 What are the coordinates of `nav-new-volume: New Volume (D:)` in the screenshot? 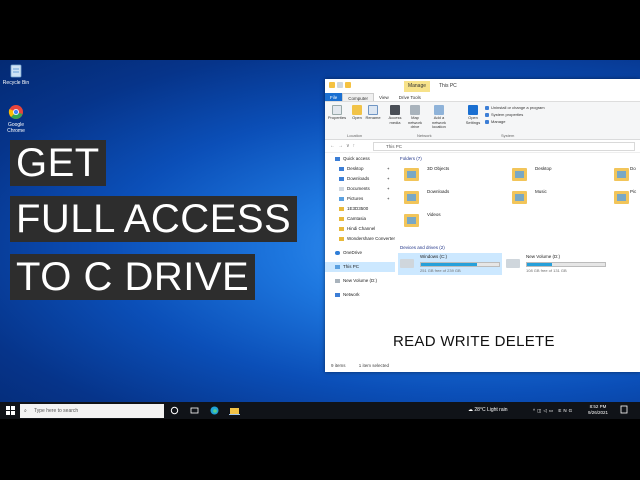 It's located at (360, 281).